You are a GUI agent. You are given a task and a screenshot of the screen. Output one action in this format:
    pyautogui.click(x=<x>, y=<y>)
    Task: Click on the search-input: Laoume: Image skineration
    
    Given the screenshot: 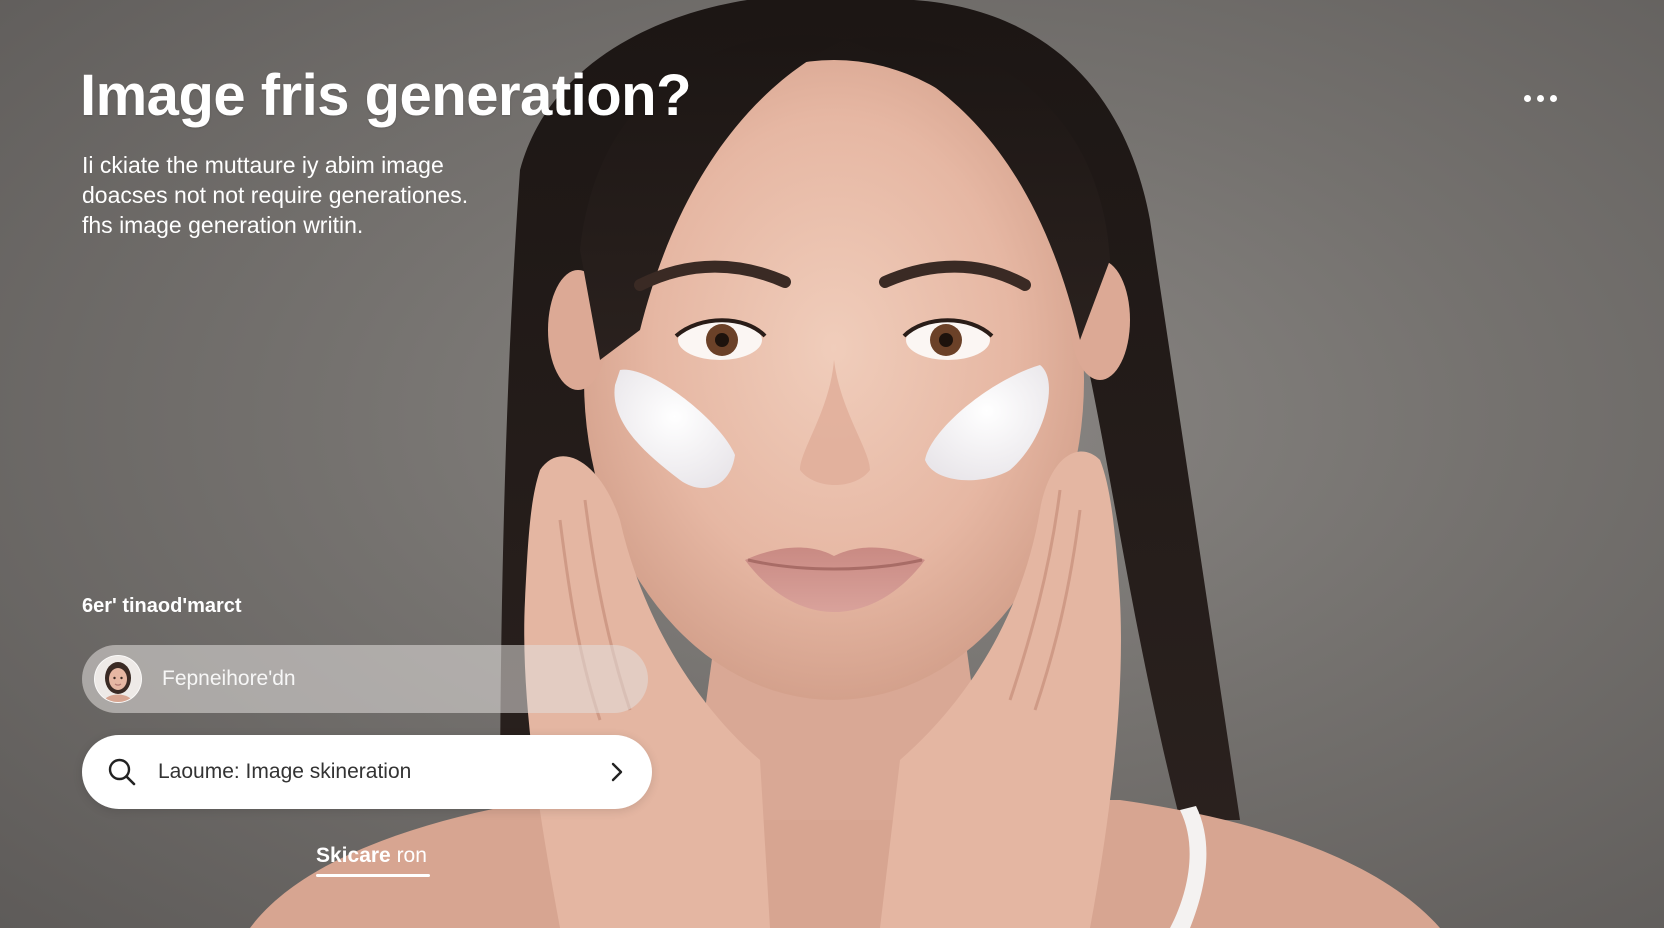 What is the action you would take?
    pyautogui.click(x=367, y=772)
    